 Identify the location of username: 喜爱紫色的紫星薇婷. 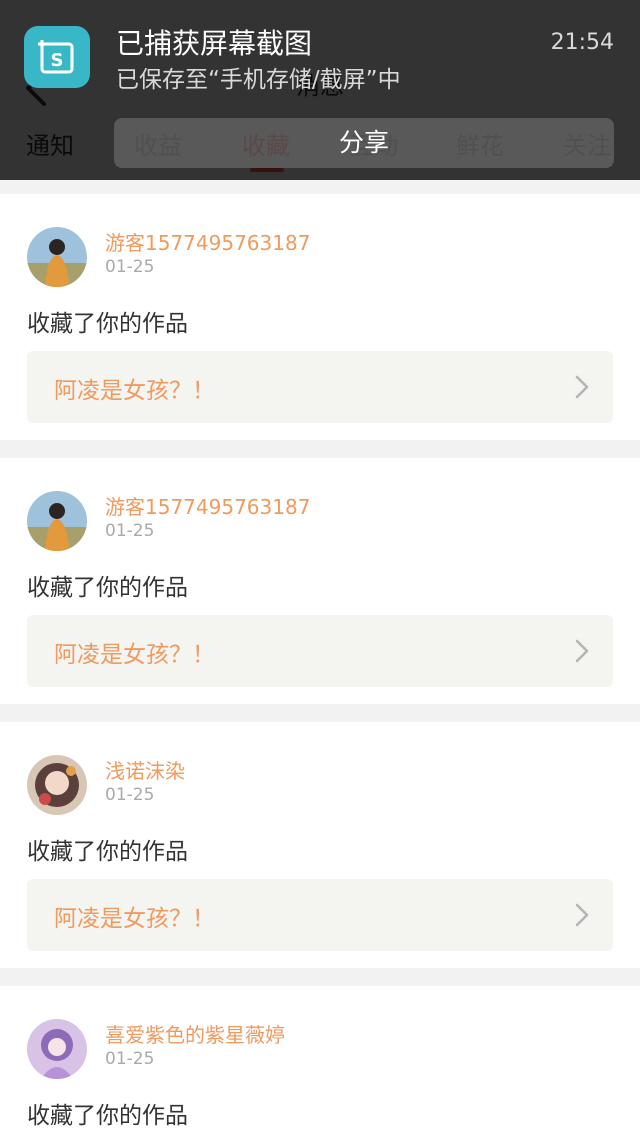
(195, 1033).